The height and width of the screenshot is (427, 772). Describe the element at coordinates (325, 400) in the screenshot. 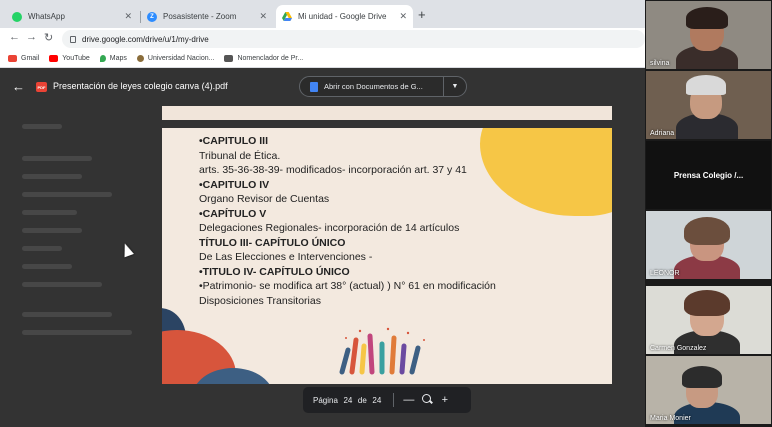

I see `page-label: Página` at that location.